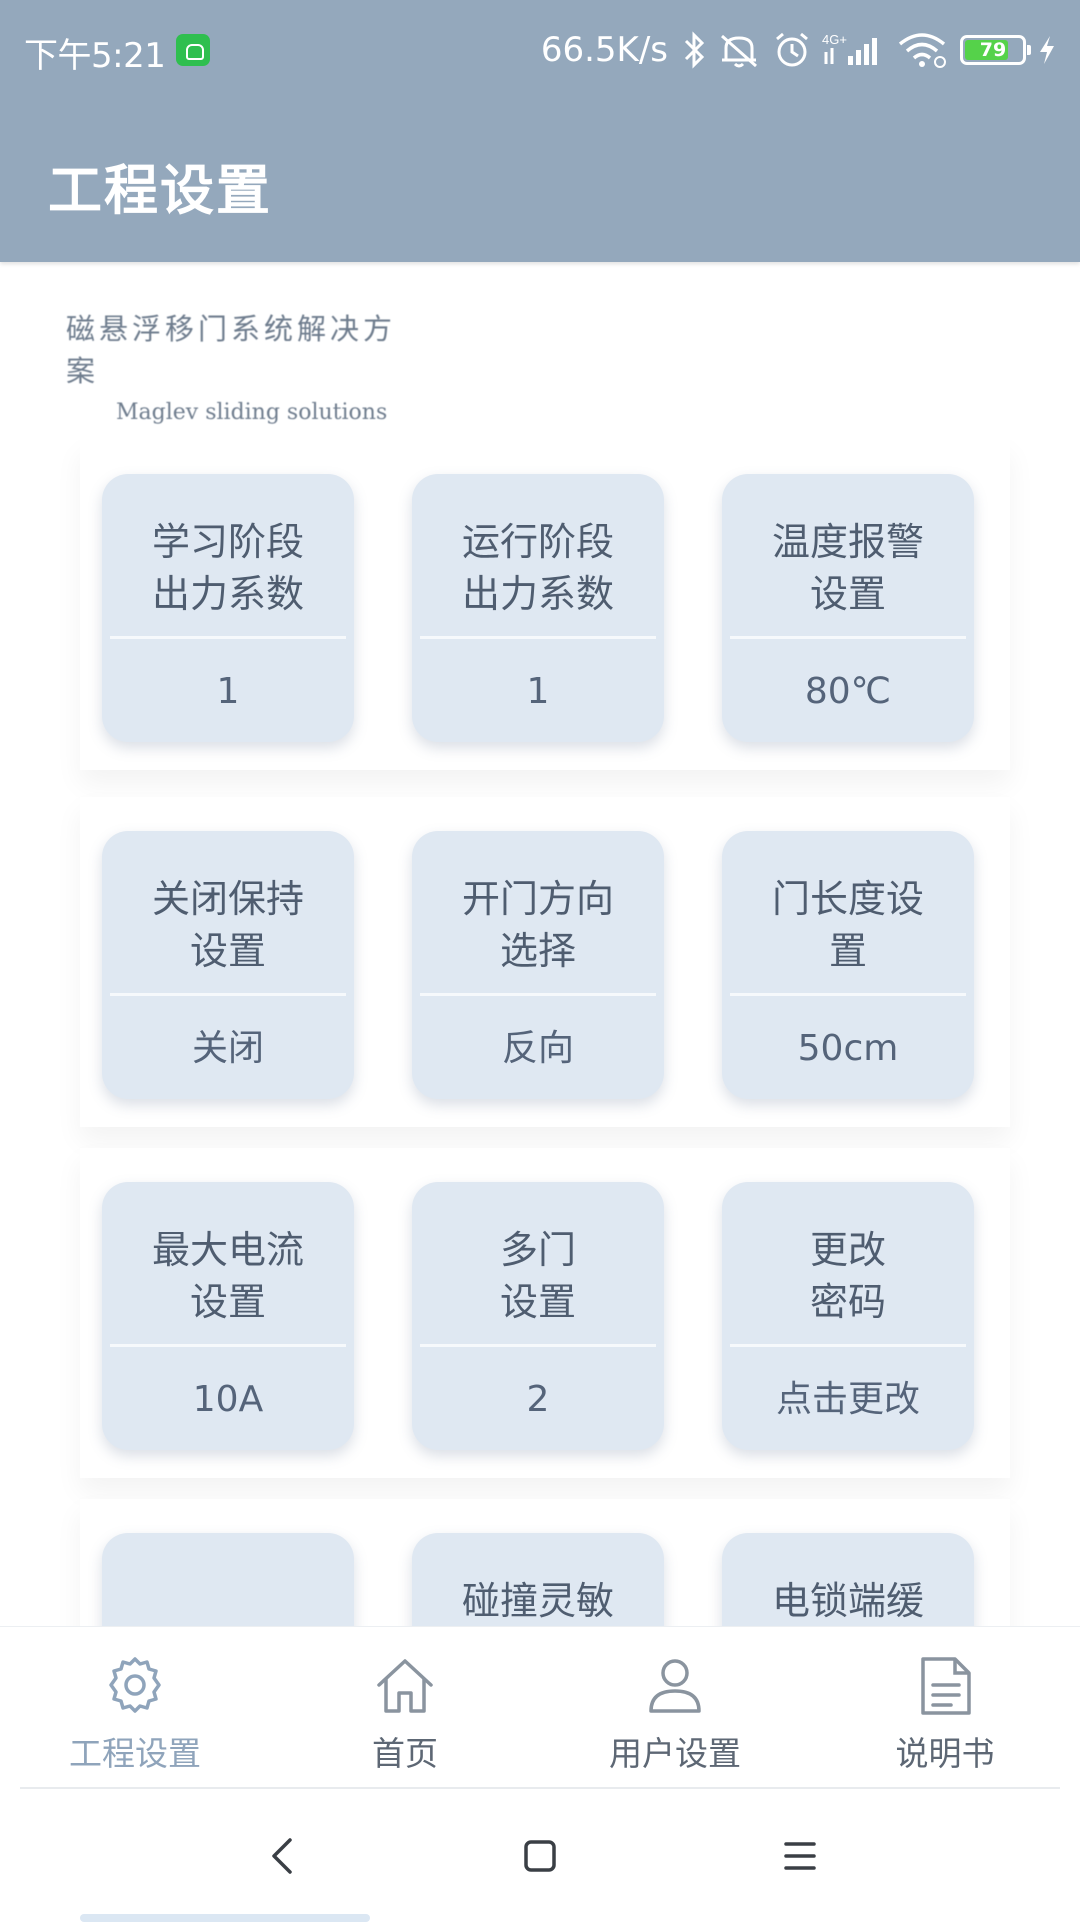  I want to click on system-navigation-bar, so click(540, 1855).